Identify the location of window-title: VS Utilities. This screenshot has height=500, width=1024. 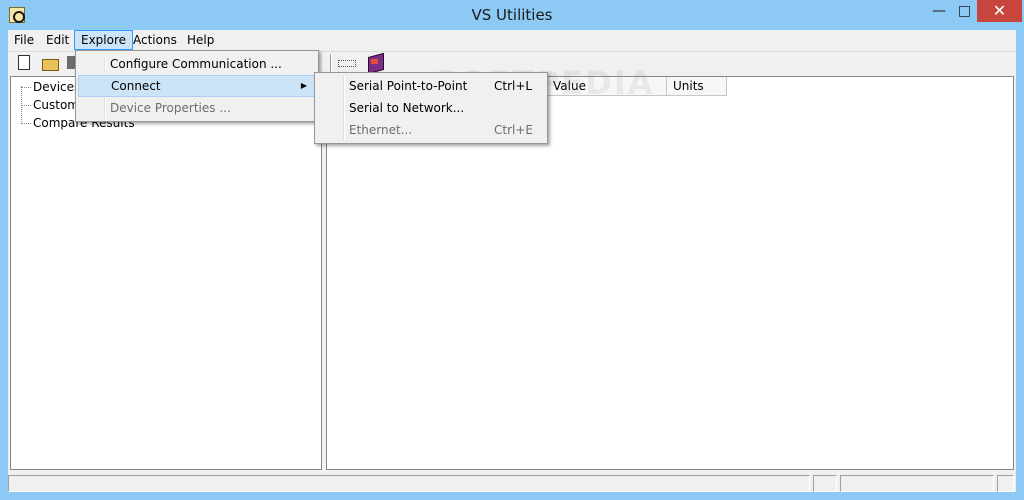
(512, 15).